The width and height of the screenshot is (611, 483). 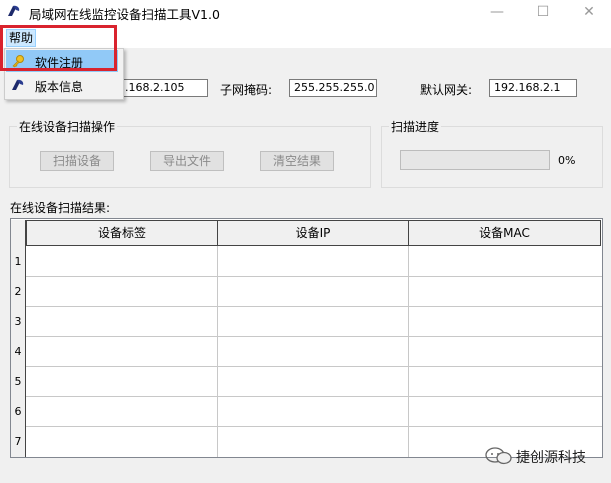 What do you see at coordinates (124, 14) in the screenshot?
I see `window-title: 局域网在线监控设备扫描工具V1.0` at bounding box center [124, 14].